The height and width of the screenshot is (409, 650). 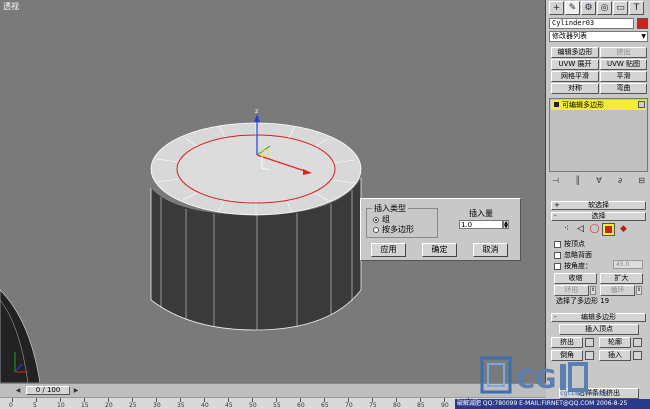 What do you see at coordinates (555, 182) in the screenshot?
I see `pin-stack-icon: ⊣` at bounding box center [555, 182].